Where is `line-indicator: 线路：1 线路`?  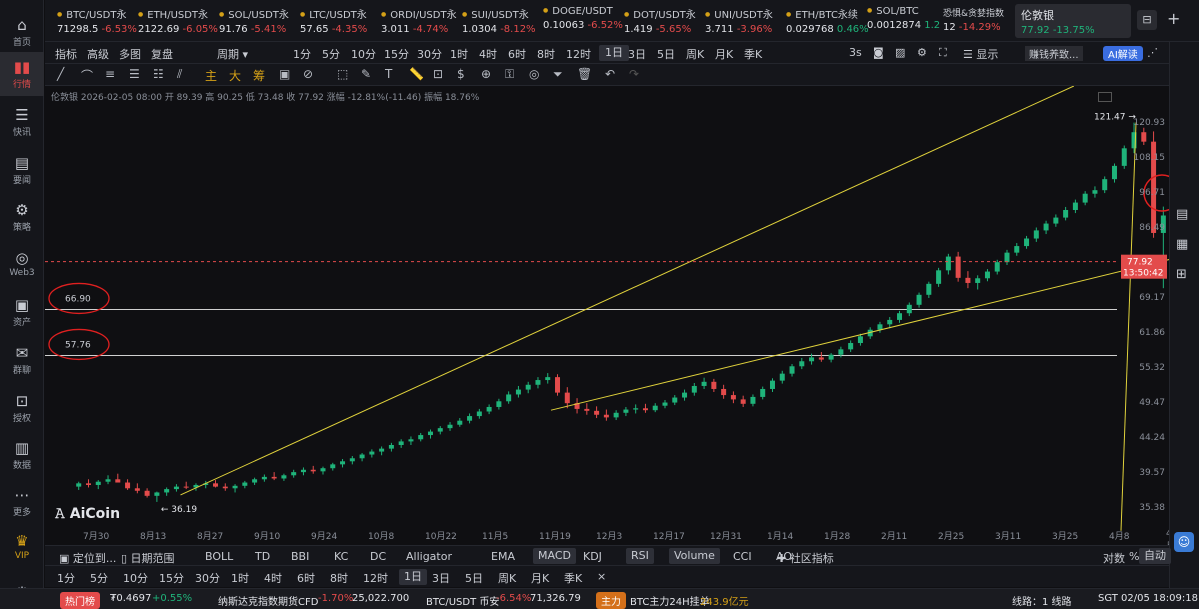 line-indicator: 线路：1 线路 is located at coordinates (1042, 600).